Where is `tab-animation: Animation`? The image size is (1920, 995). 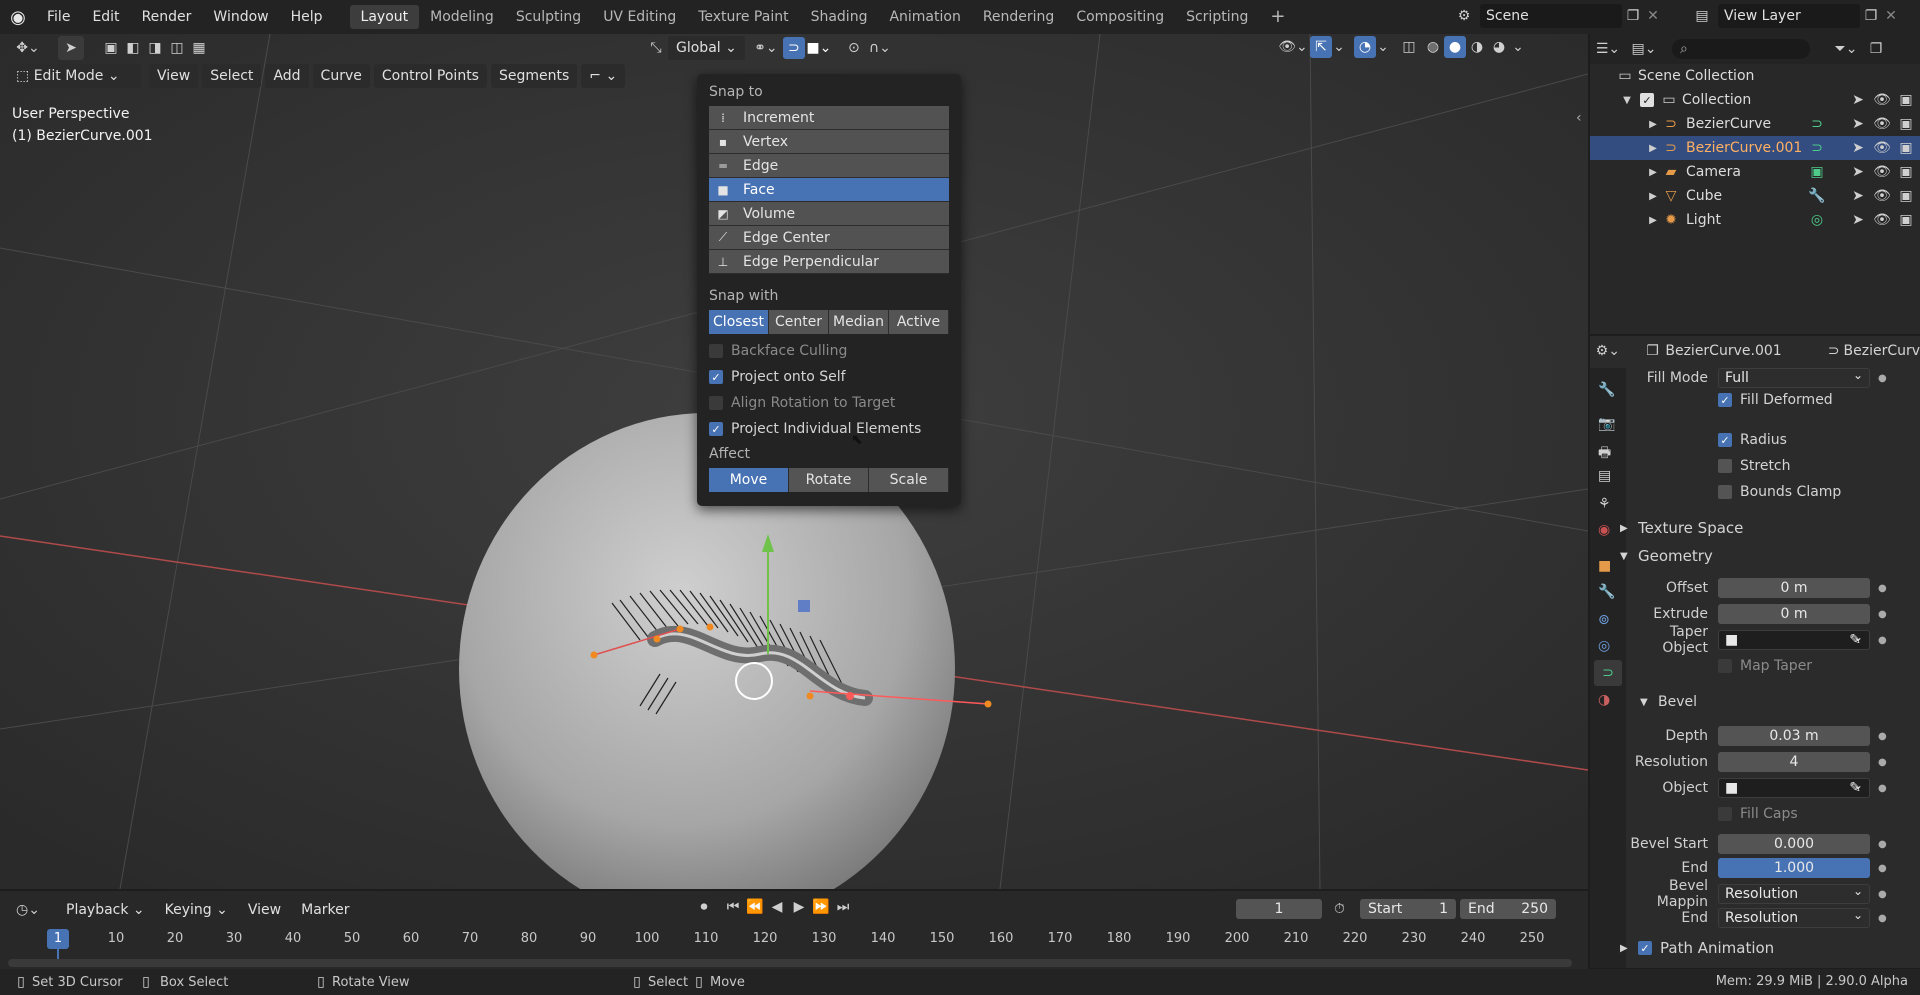 tab-animation: Animation is located at coordinates (924, 17).